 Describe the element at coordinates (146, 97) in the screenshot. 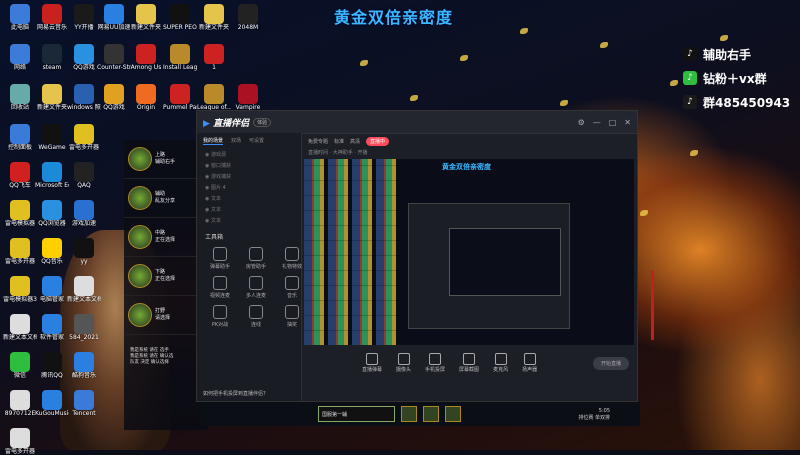

I see `desktop-icon: Origin` at that location.